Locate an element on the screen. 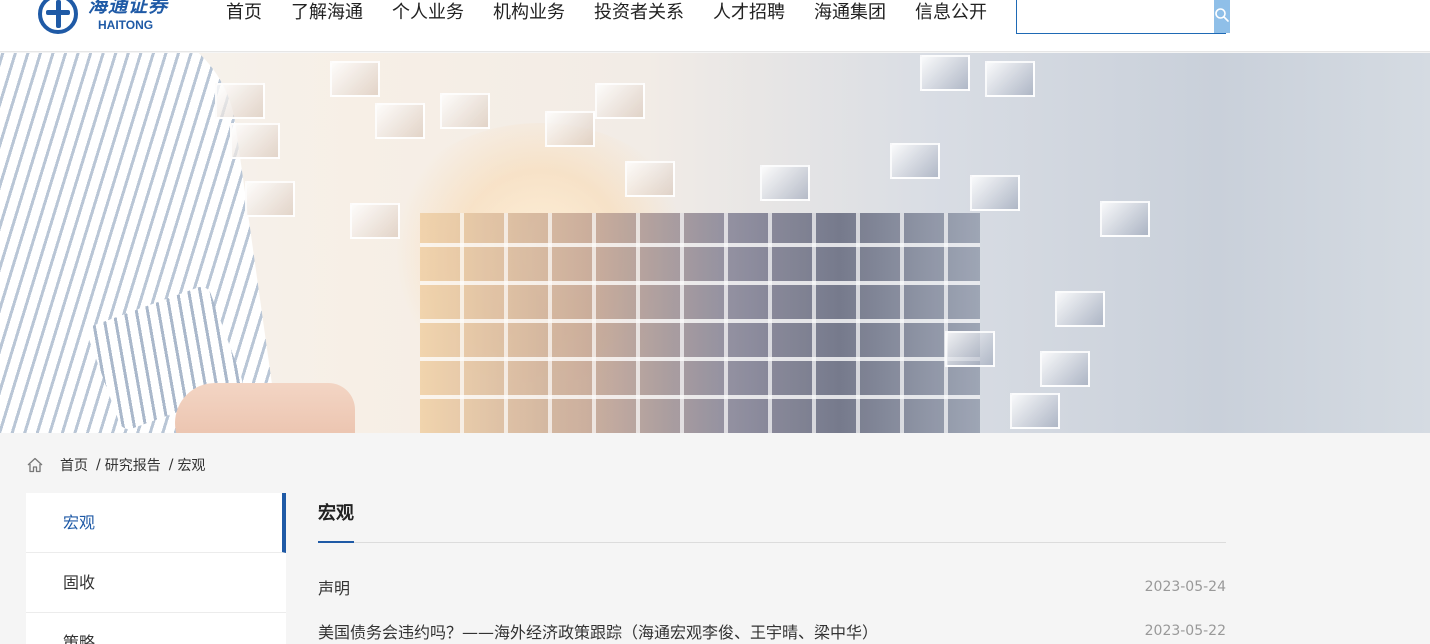 This screenshot has width=1430, height=644. home-icon is located at coordinates (35, 465).